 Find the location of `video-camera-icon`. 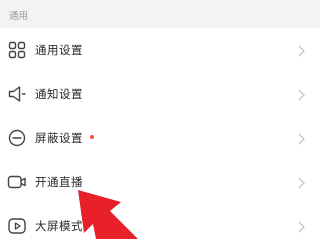

video-camera-icon is located at coordinates (17, 182).